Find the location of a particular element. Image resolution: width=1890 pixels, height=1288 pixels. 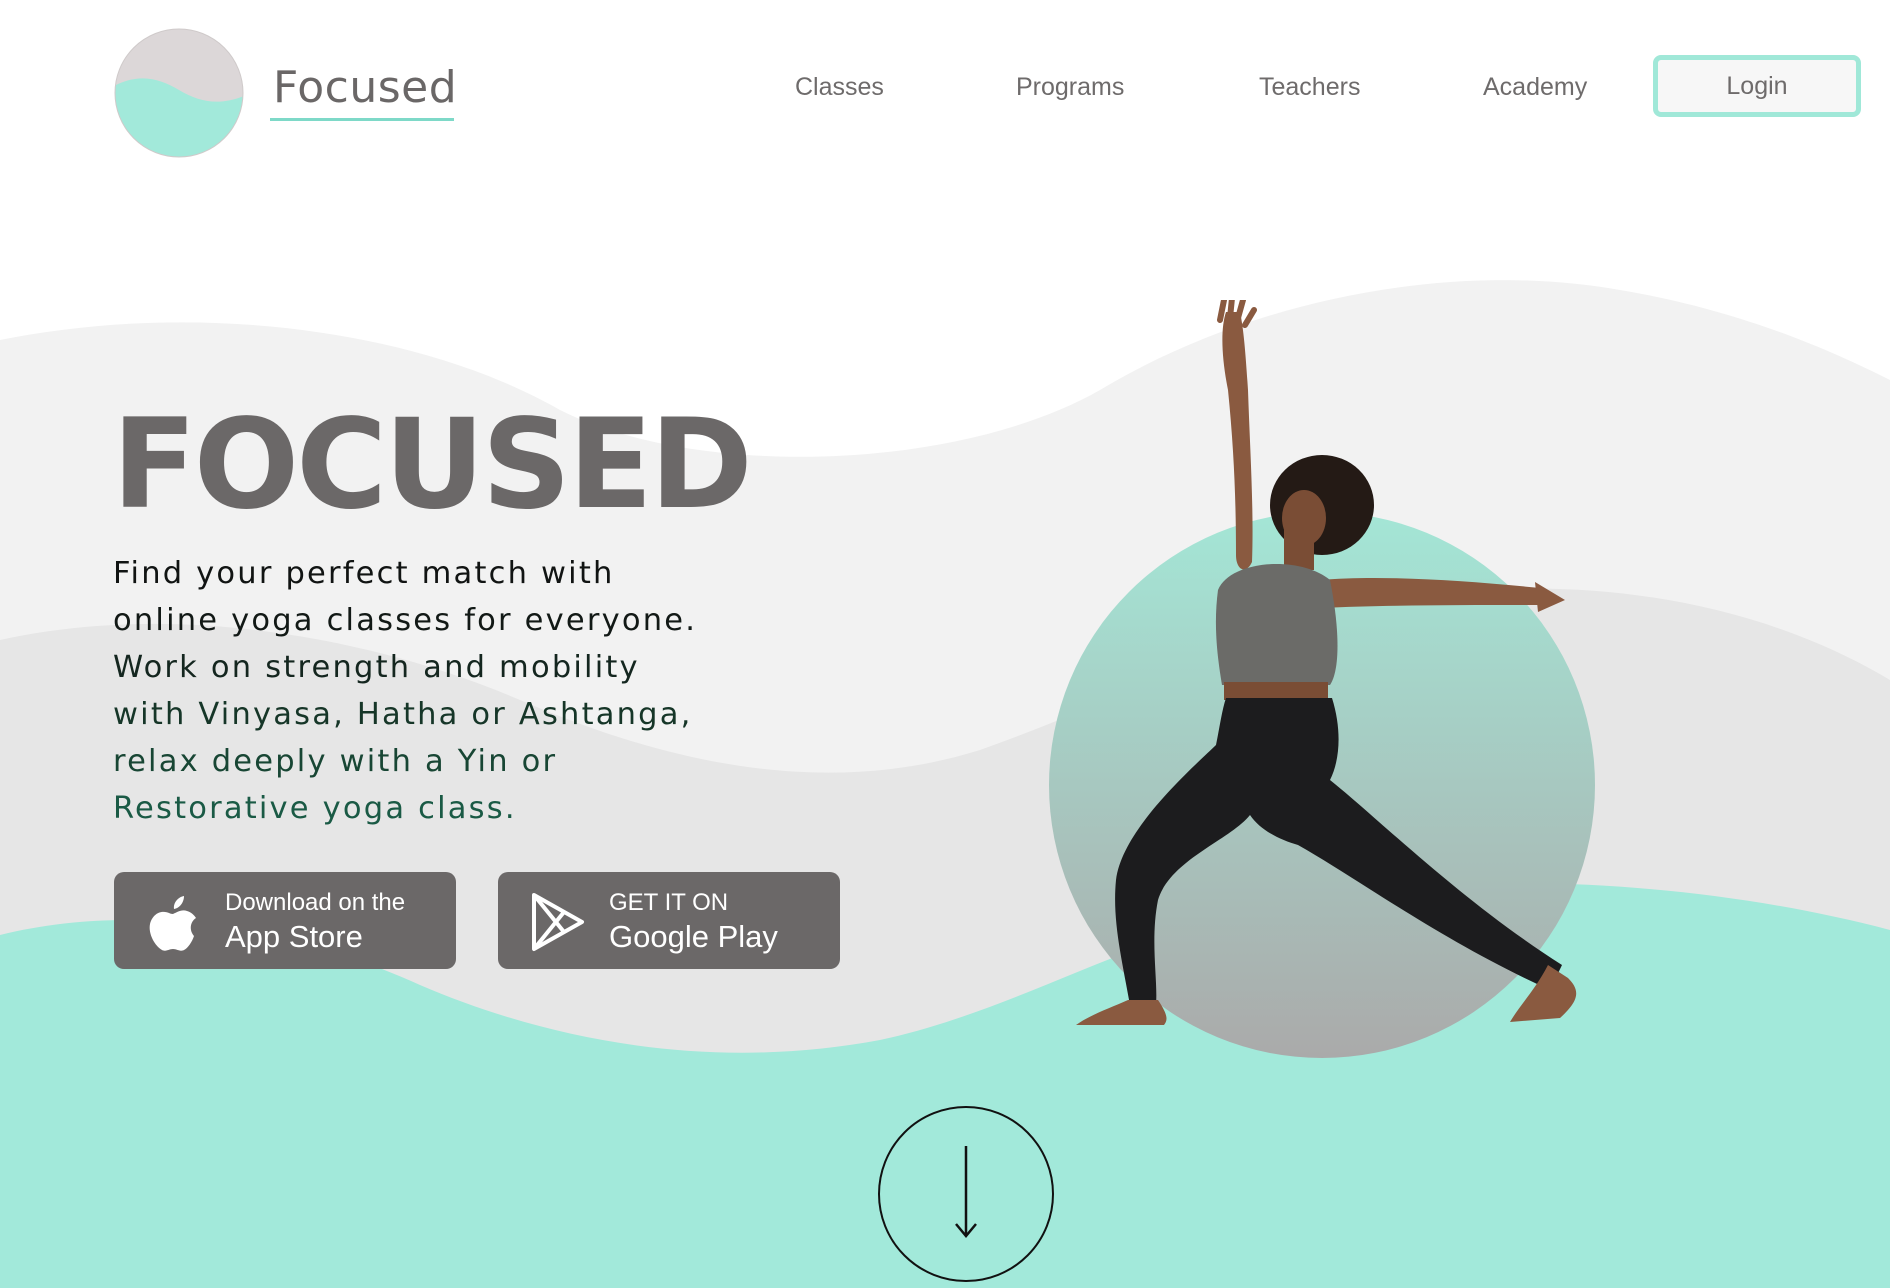

nav-academy: Academy is located at coordinates (1535, 87).